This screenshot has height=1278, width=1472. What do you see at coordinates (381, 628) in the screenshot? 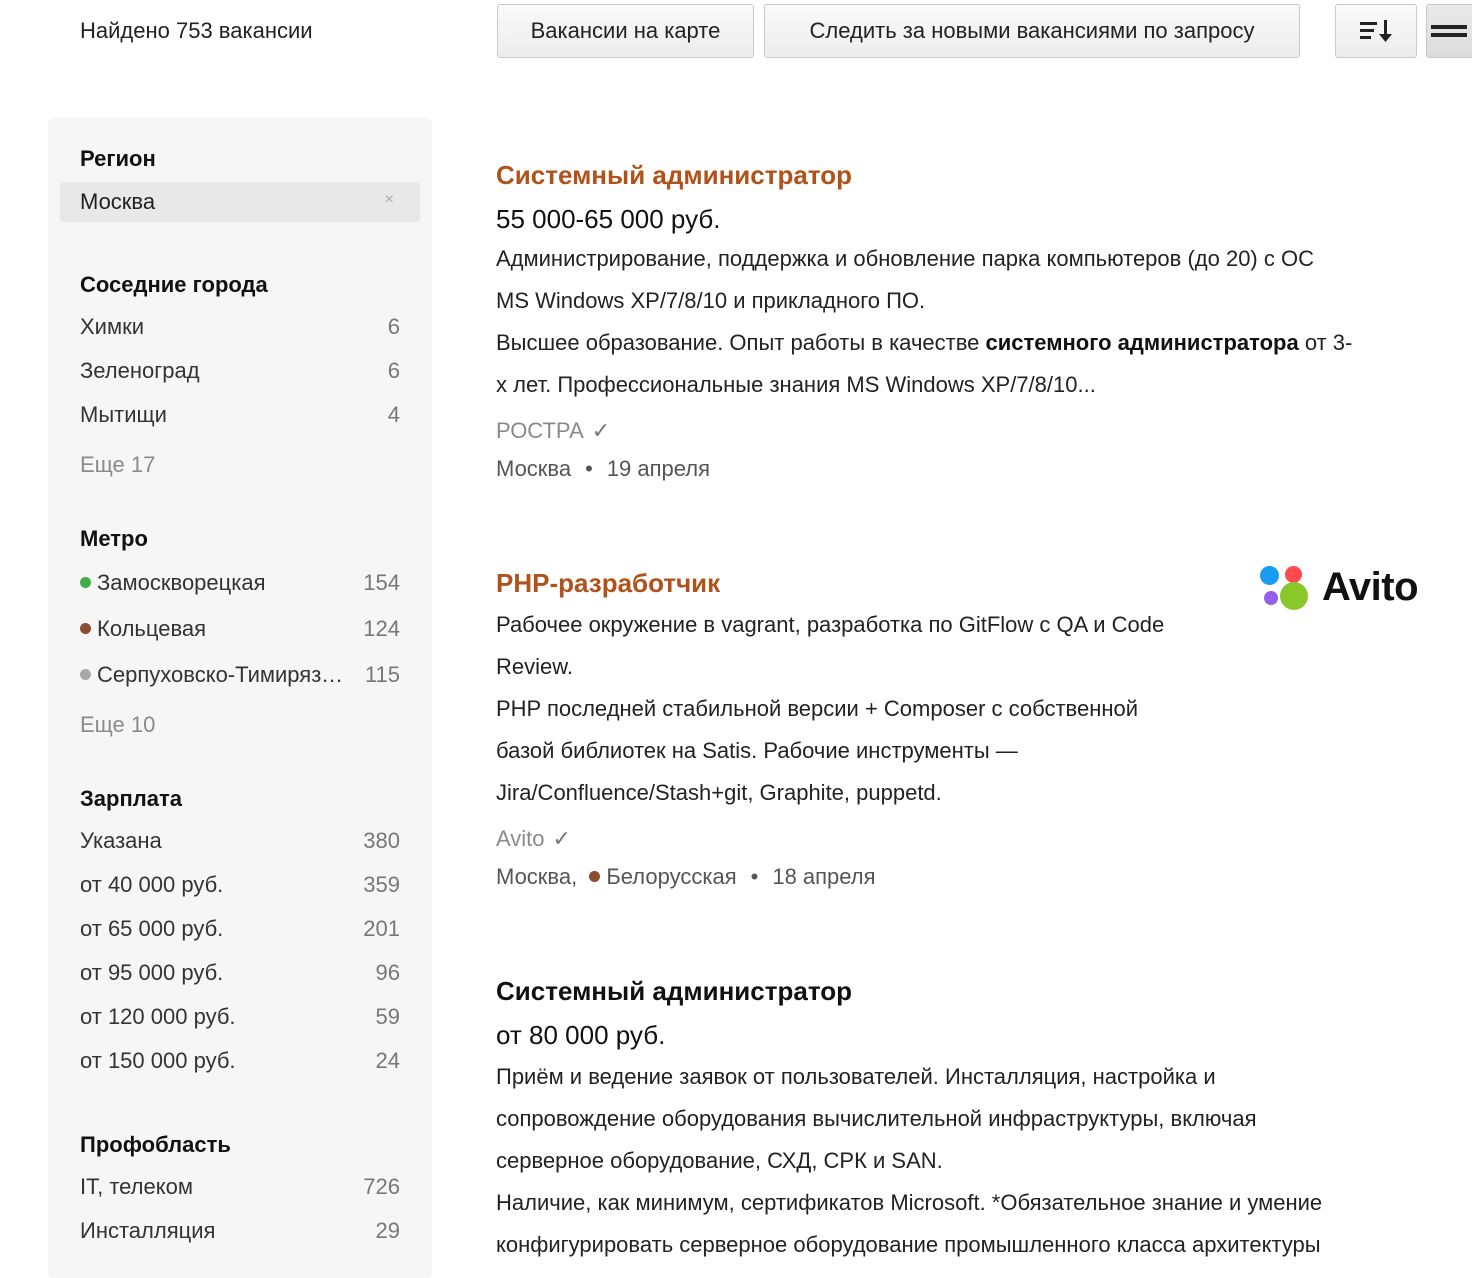
I see `metro-item-count: 124` at bounding box center [381, 628].